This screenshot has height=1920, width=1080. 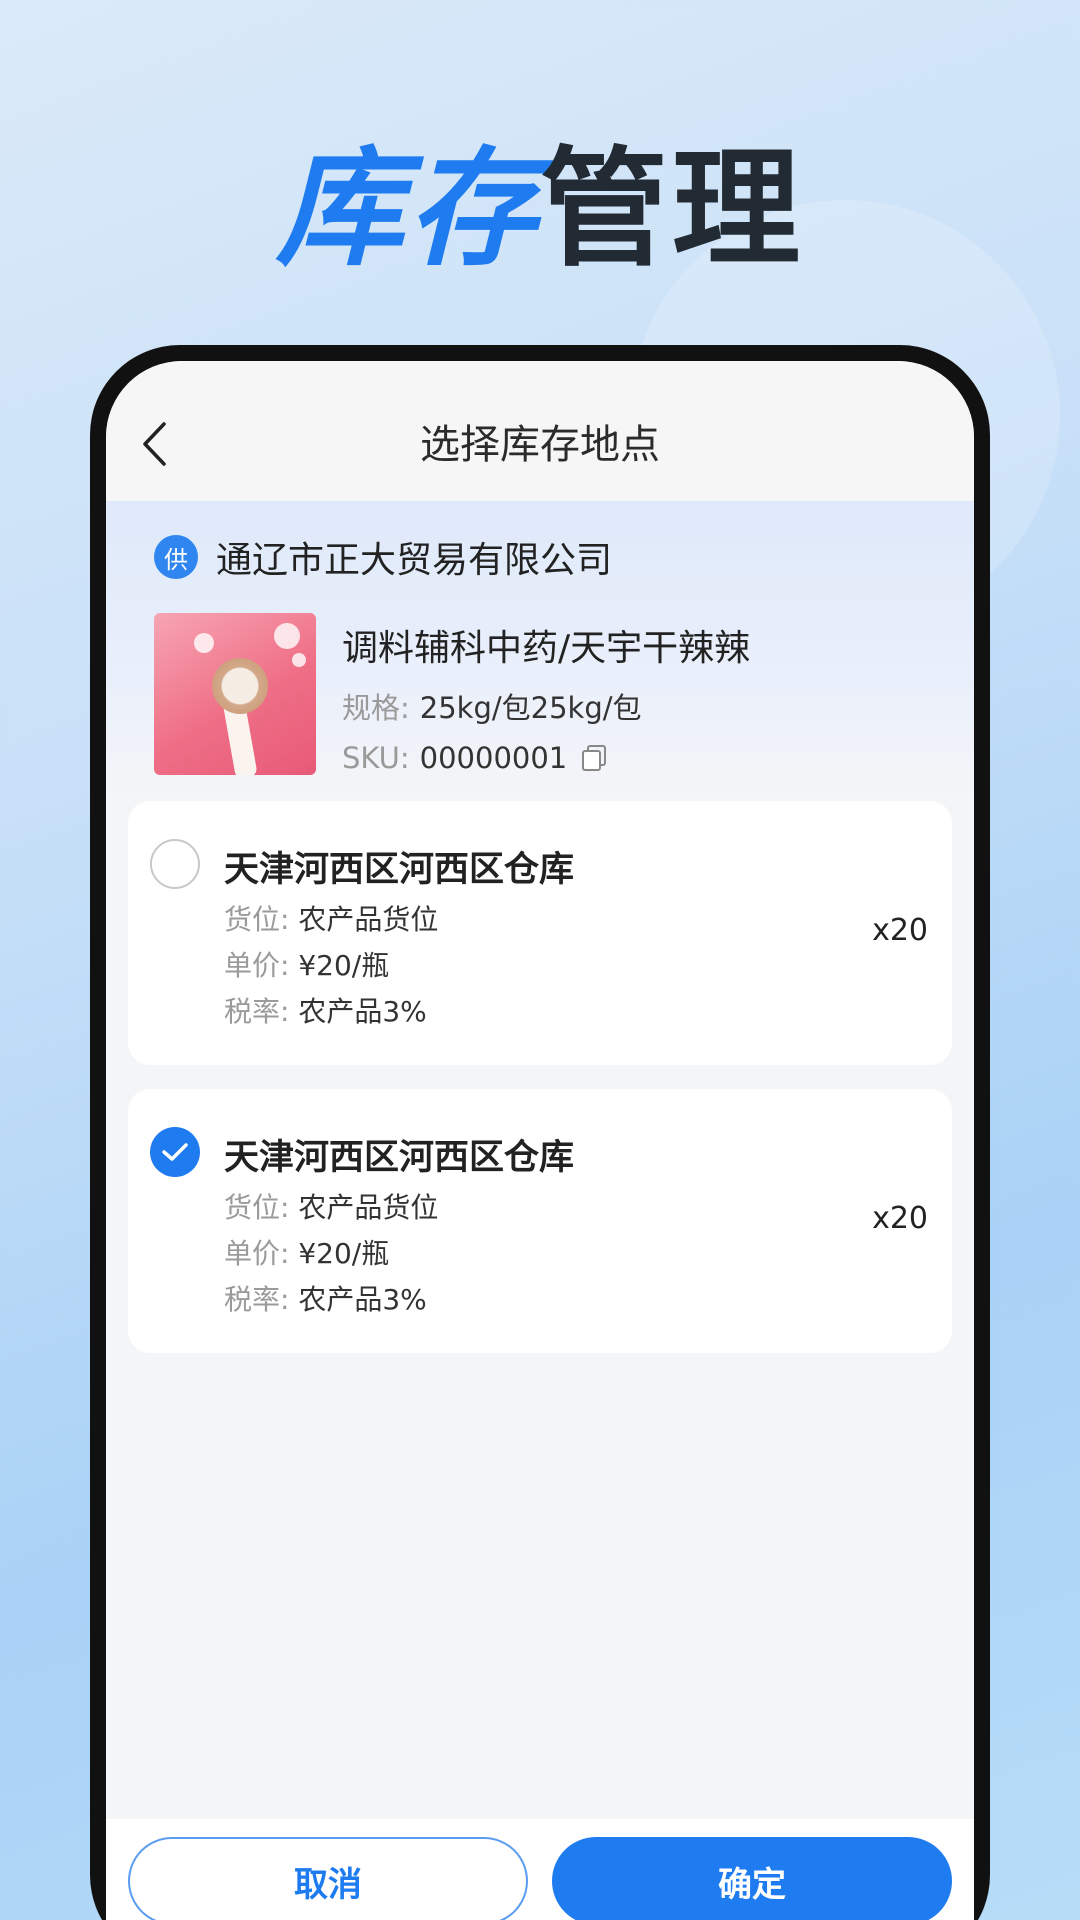 What do you see at coordinates (546, 648) in the screenshot?
I see `product-name: 调料辅科中药/天宇干辣辣` at bounding box center [546, 648].